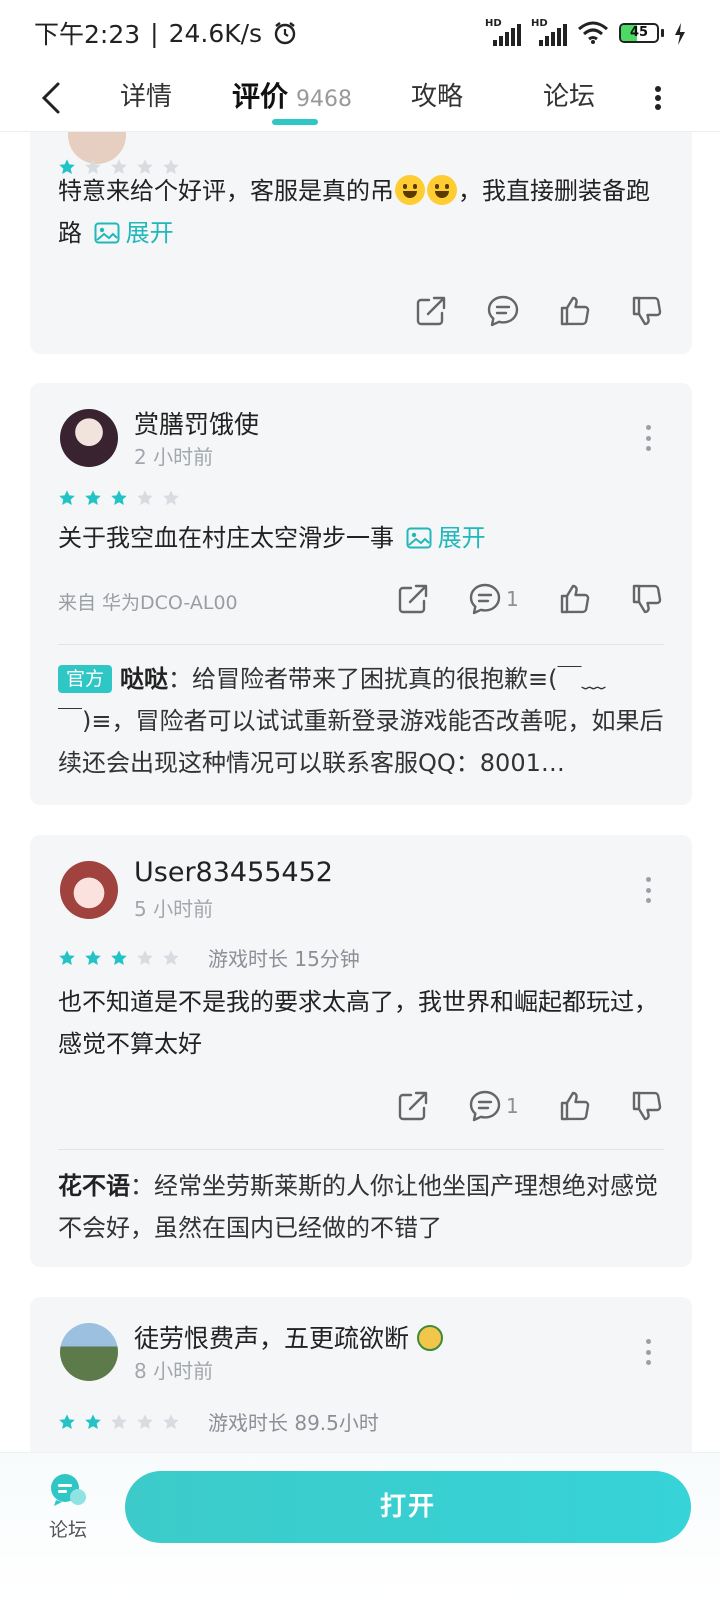 Image resolution: width=720 pixels, height=1600 pixels. I want to click on active-tab-indicator, so click(295, 122).